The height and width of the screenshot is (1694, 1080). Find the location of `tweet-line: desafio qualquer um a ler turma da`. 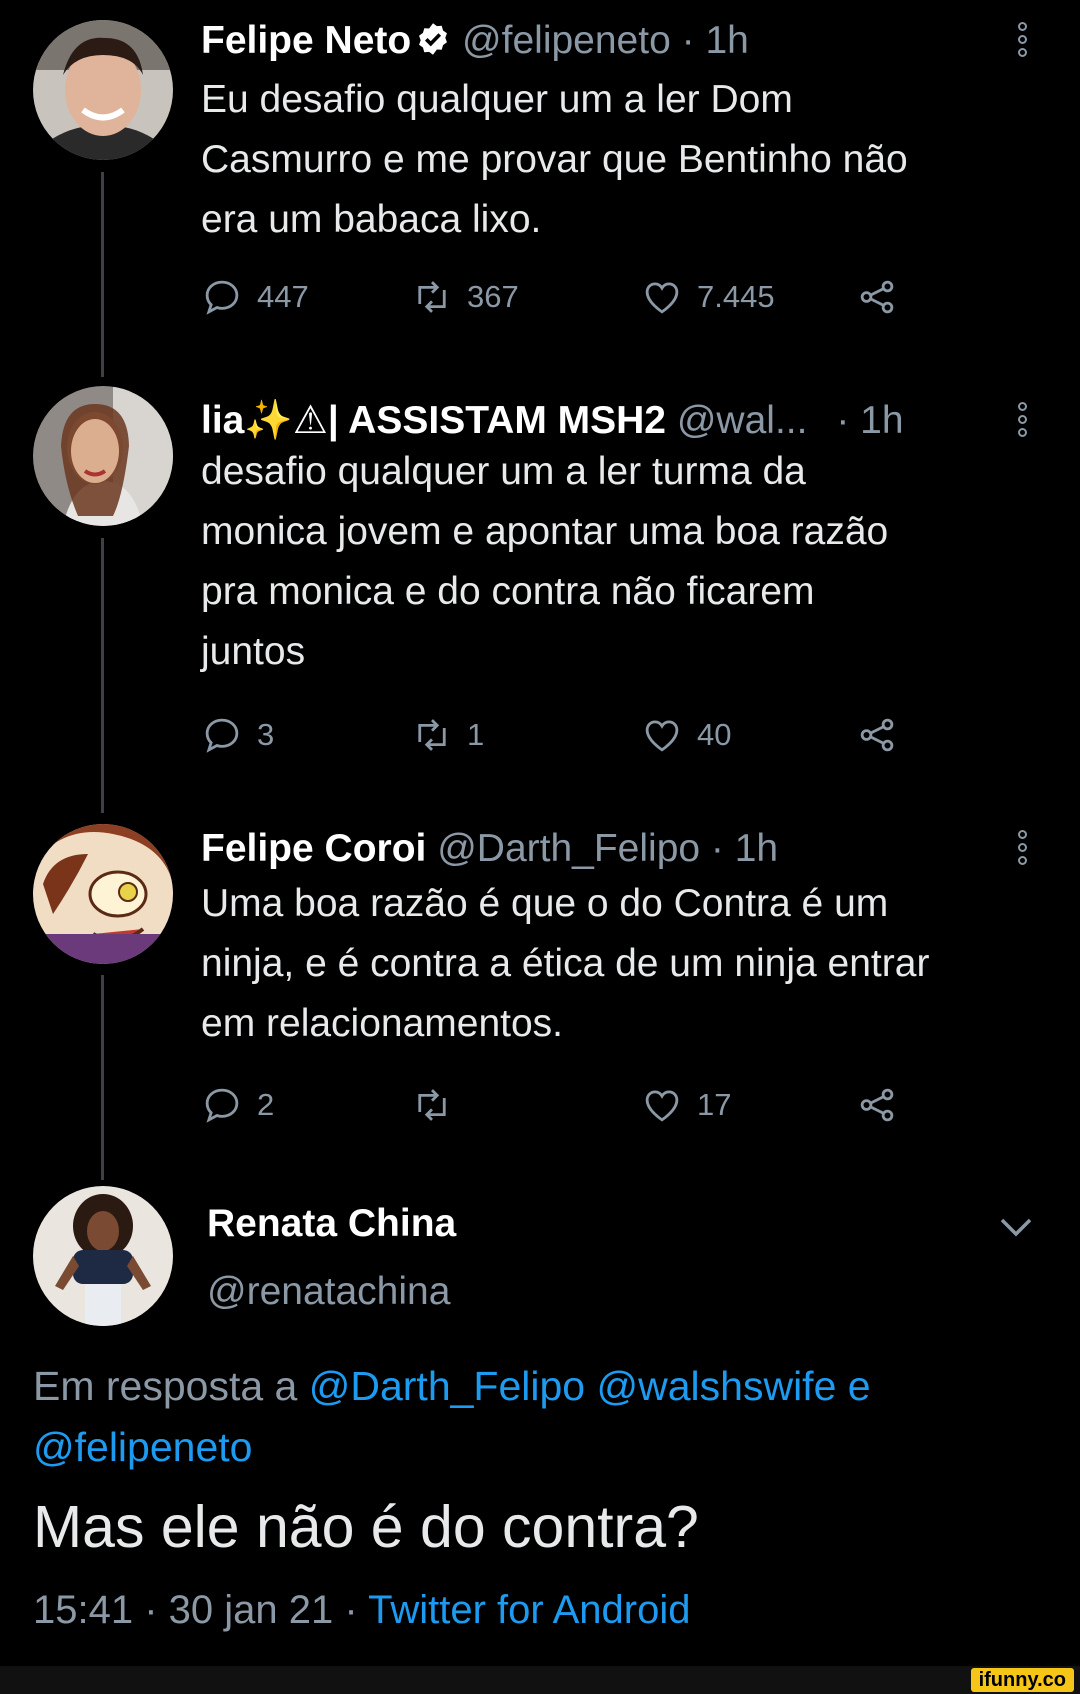

tweet-line: desafio qualquer um a ler turma da is located at coordinates (503, 471).